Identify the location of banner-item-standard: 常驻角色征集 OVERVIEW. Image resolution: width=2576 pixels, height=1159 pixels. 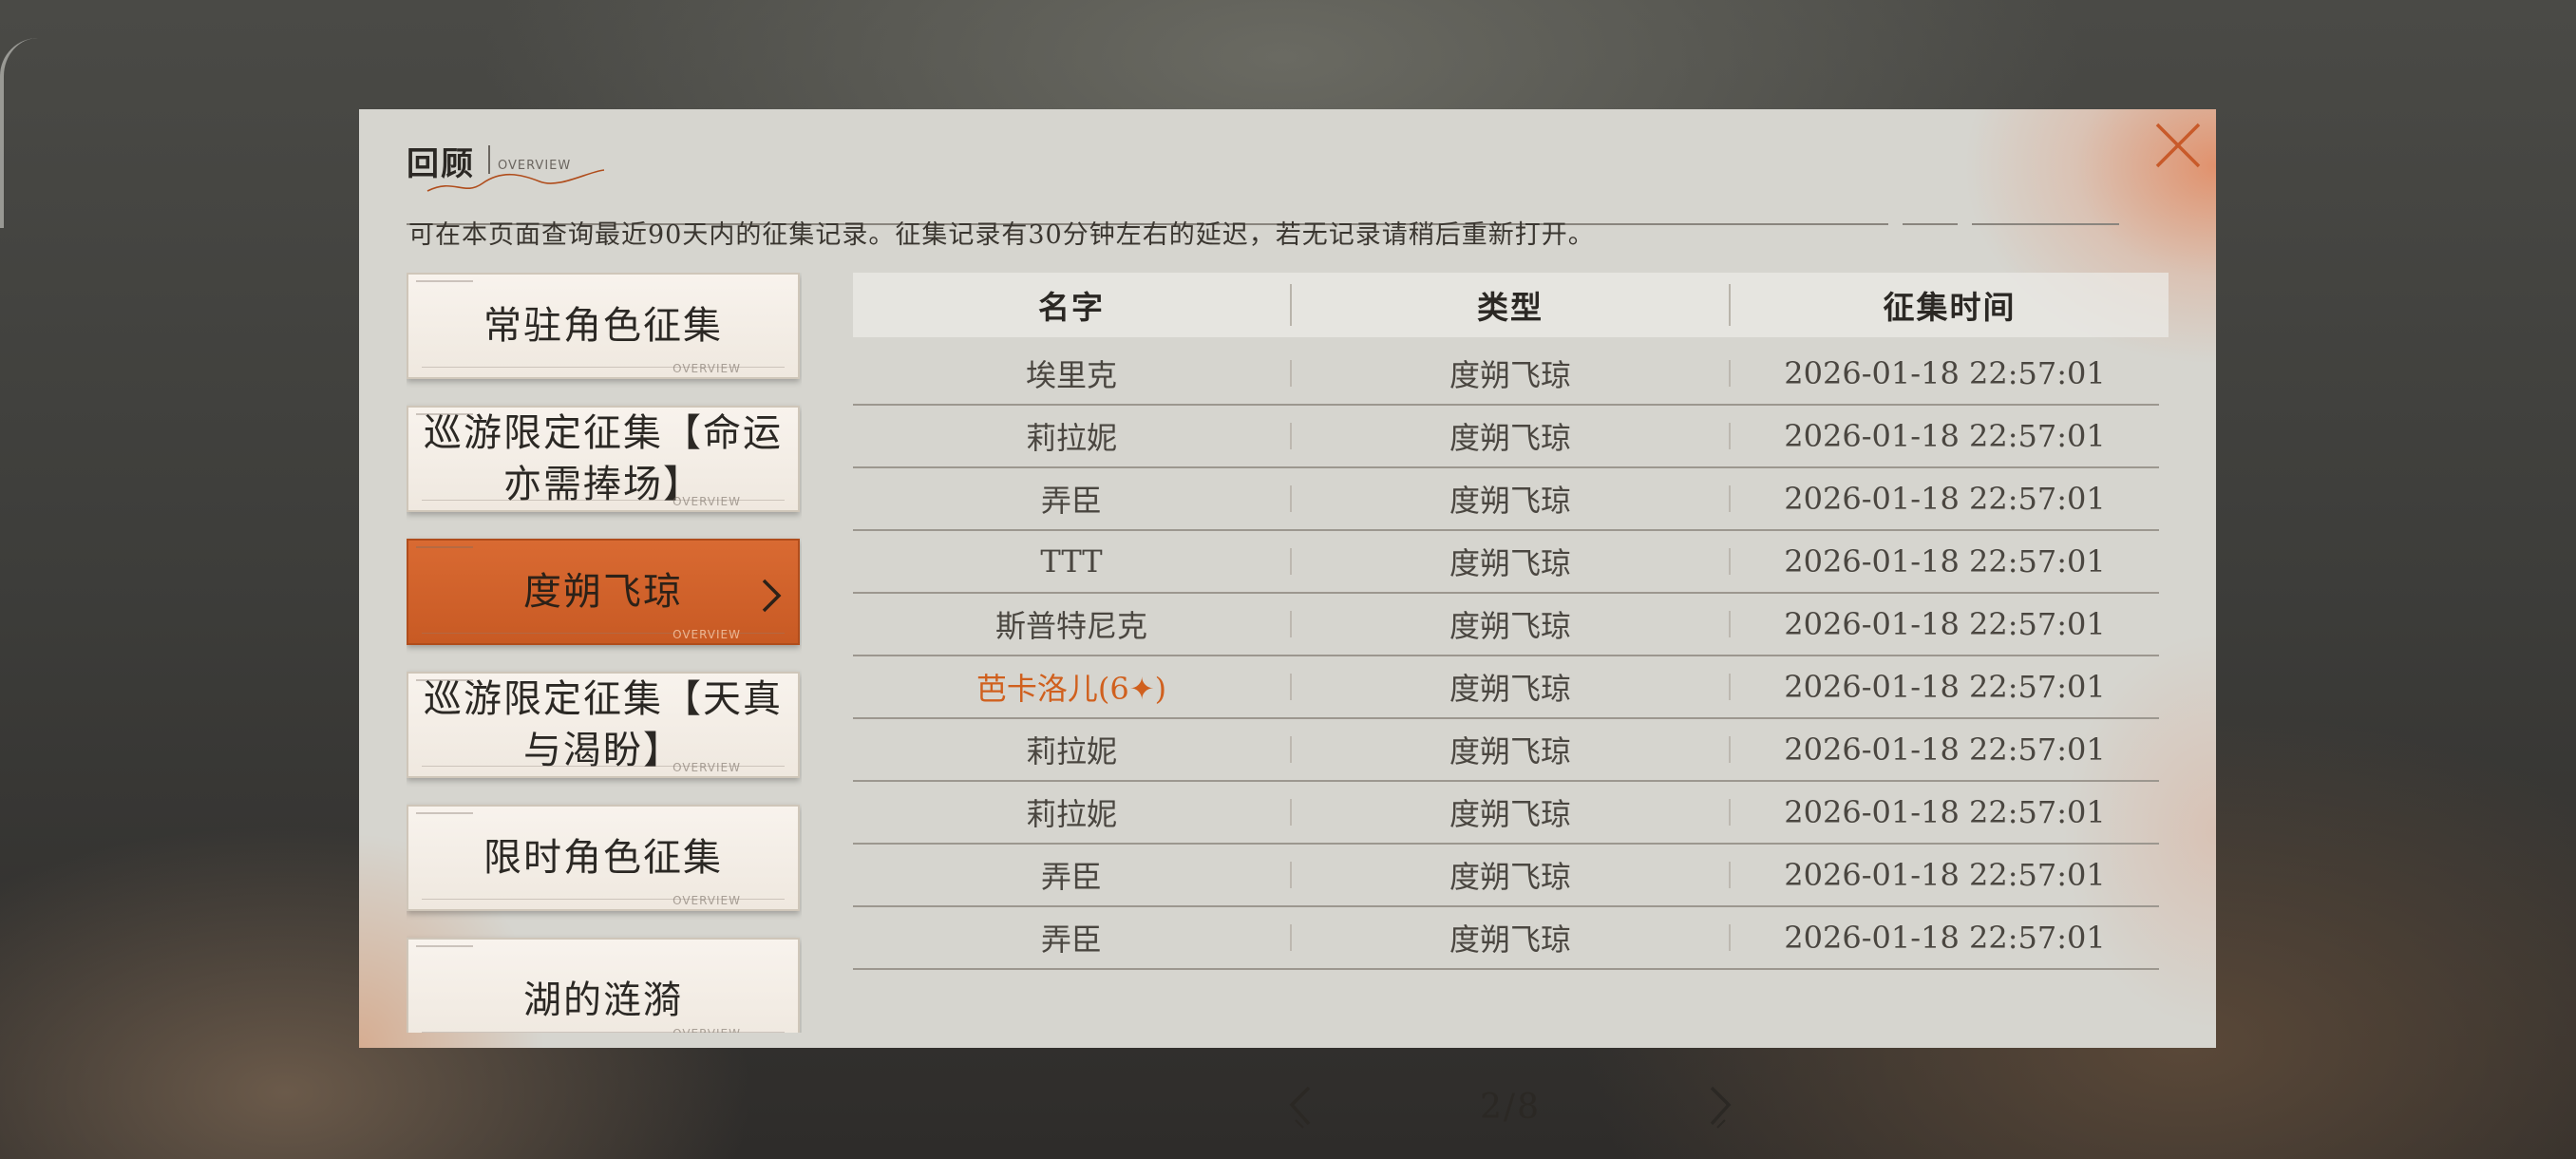
(603, 326).